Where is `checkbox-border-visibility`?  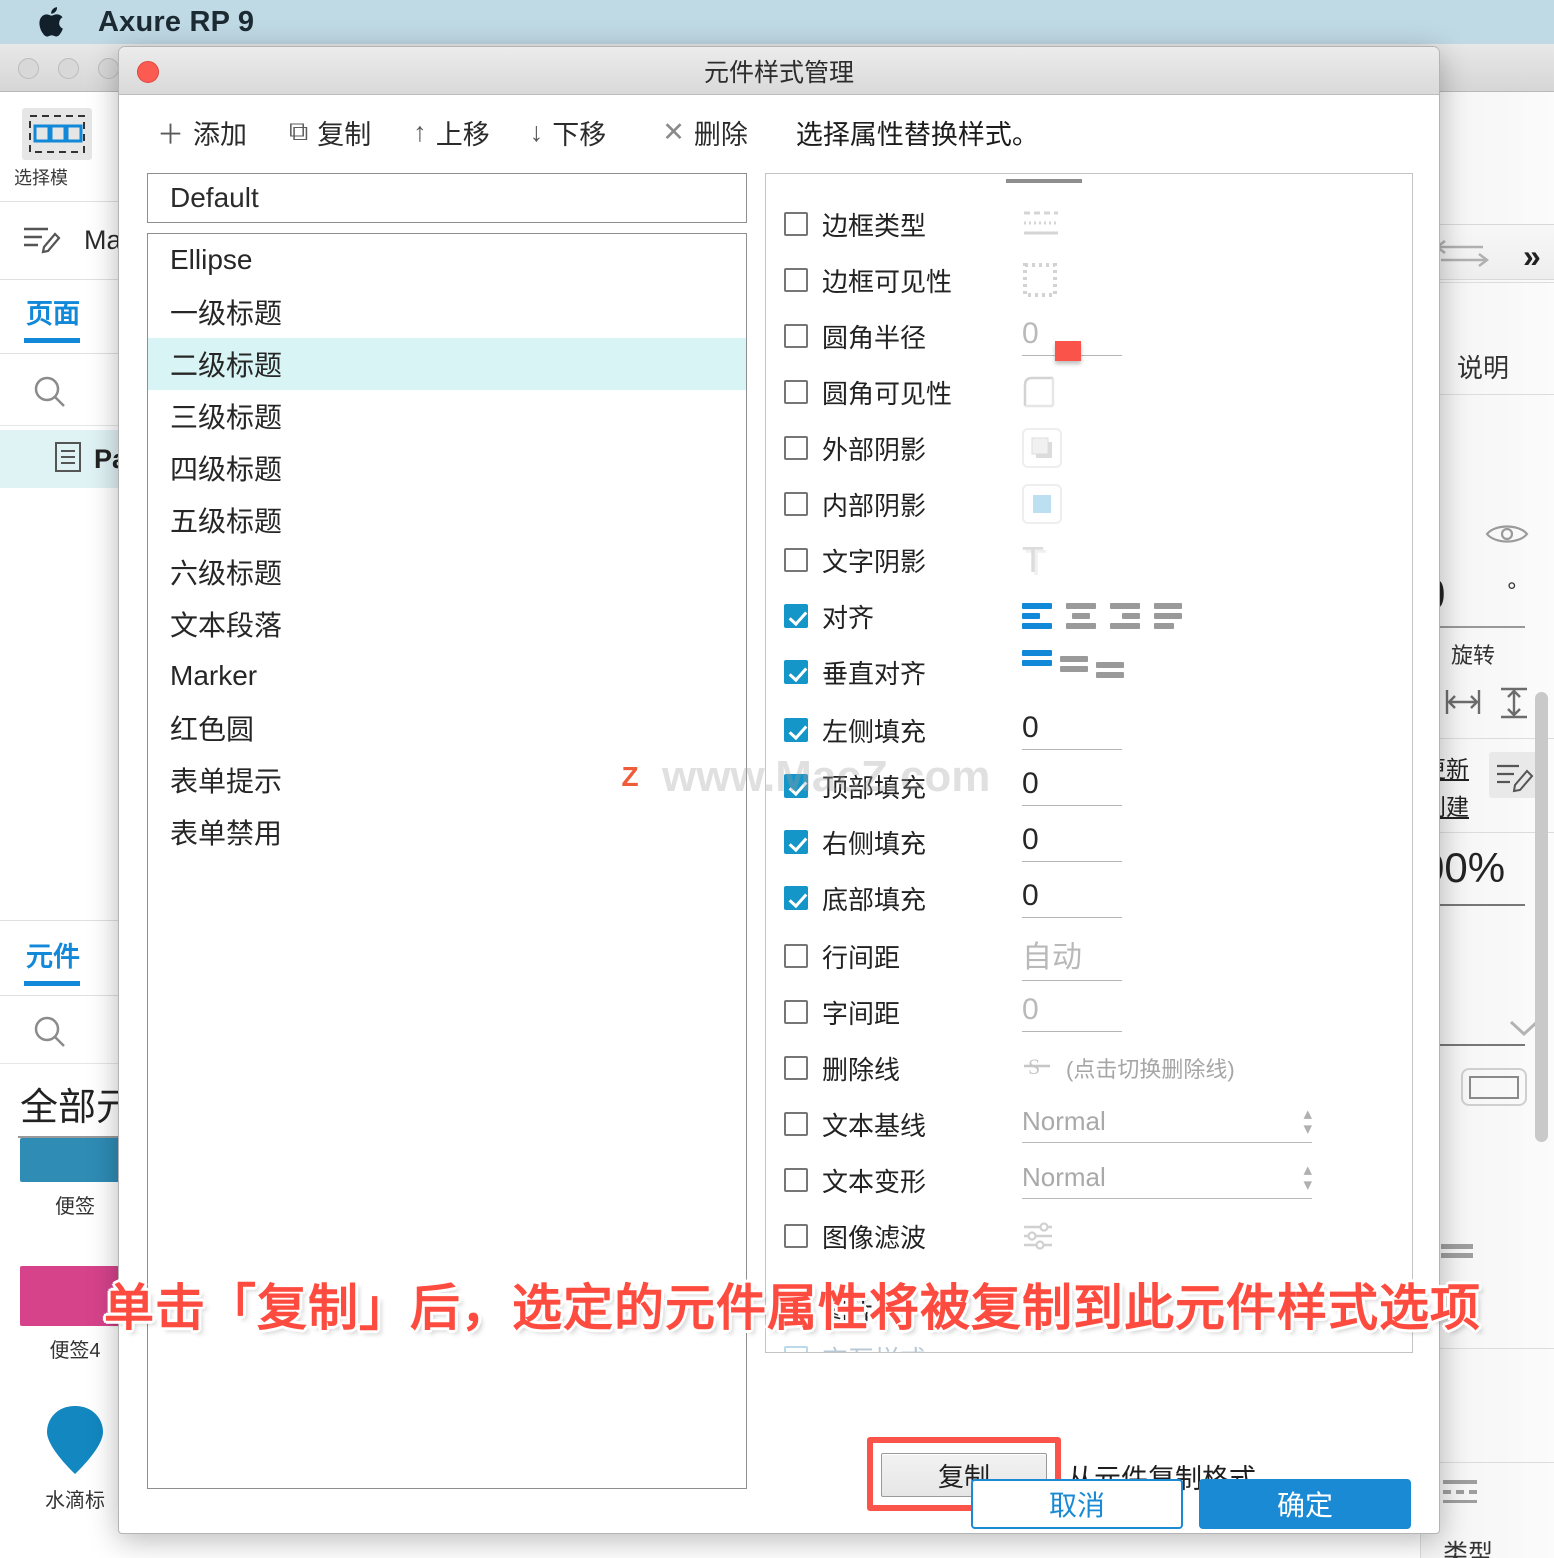 checkbox-border-visibility is located at coordinates (796, 280).